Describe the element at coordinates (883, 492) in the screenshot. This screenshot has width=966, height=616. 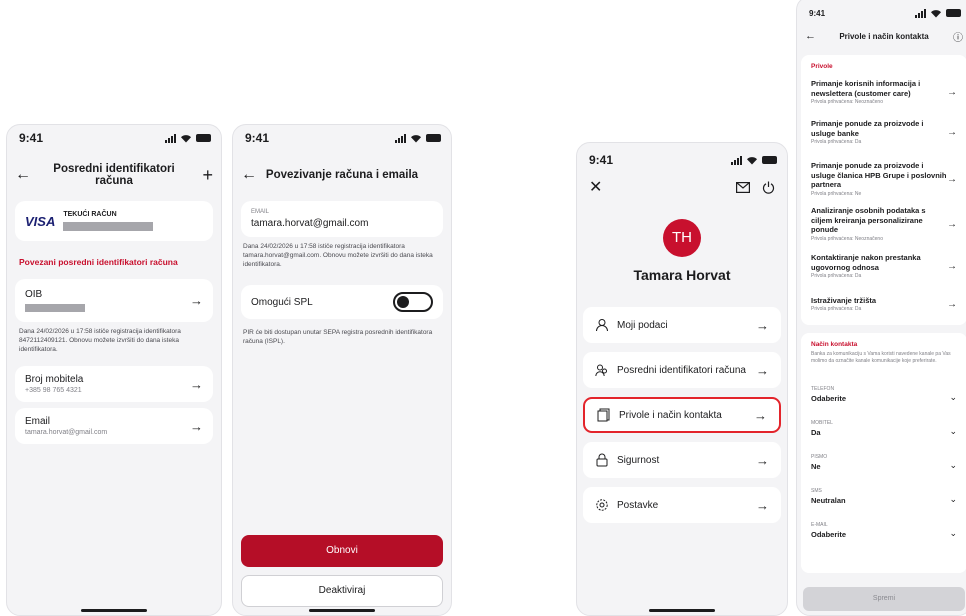
I see `select-sms: SMS Neutralan ⌄` at that location.